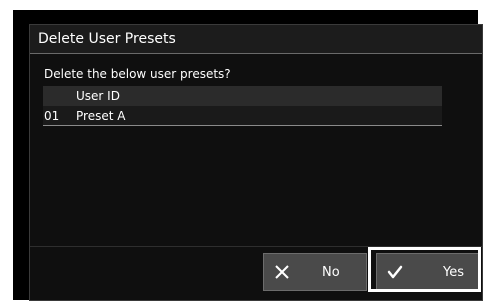 The image size is (490, 303). I want to click on dialog-title: Delete User Presets, so click(107, 39).